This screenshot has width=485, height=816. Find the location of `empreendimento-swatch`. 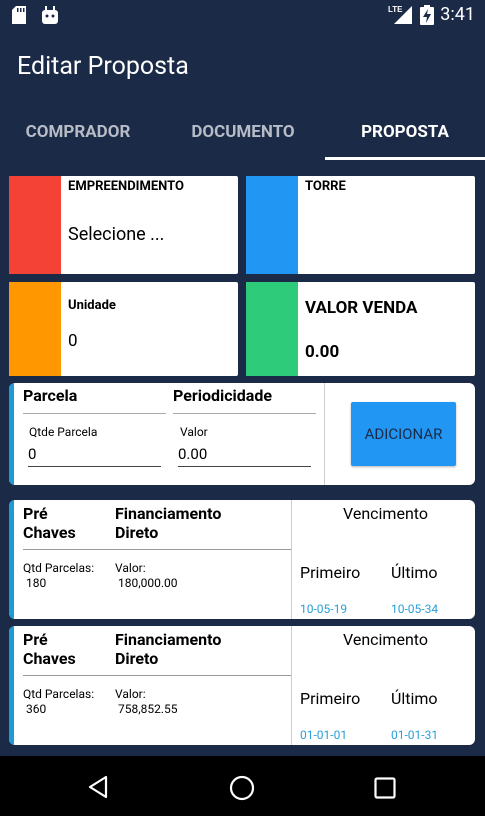

empreendimento-swatch is located at coordinates (35, 225).